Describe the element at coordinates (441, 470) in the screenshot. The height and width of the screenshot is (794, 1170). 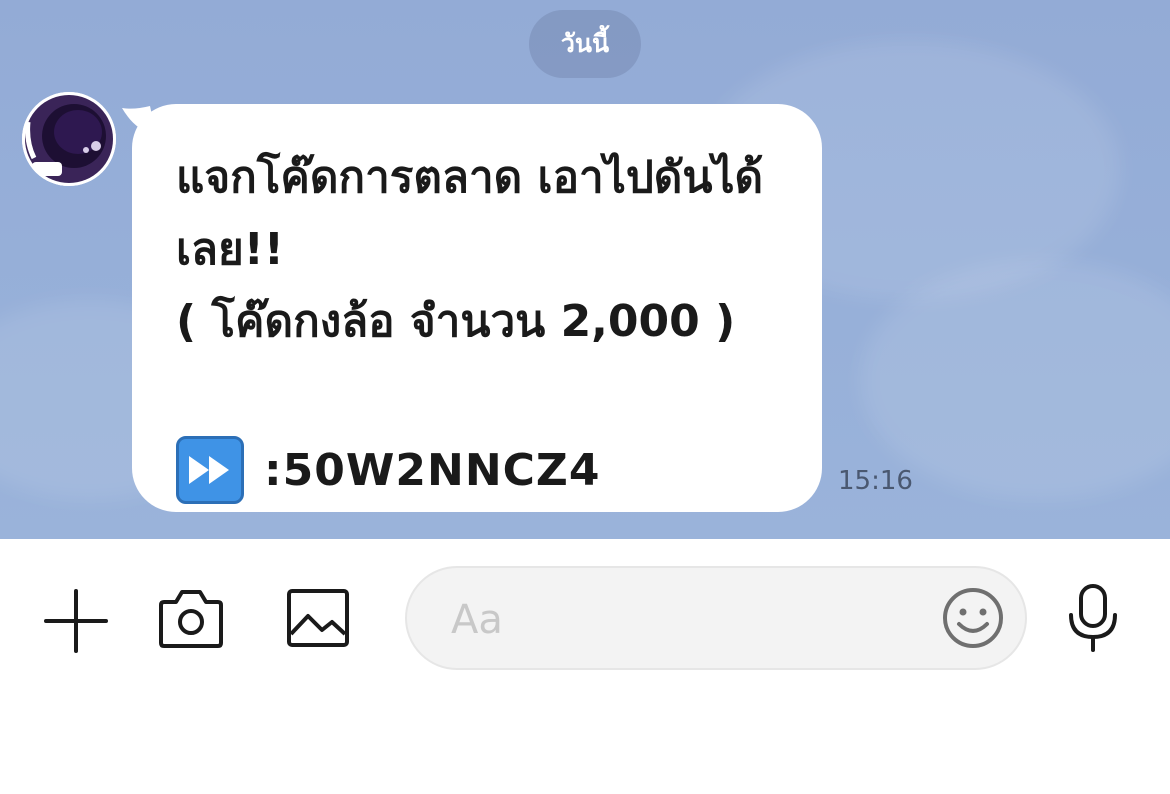
I see `promo-code: 50W2NNCZ4` at that location.